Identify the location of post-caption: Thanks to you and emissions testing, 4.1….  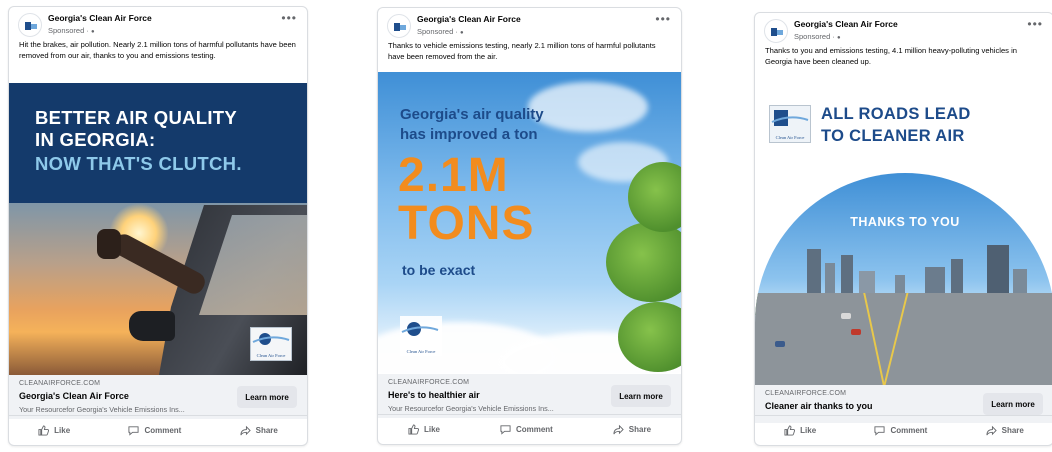
(891, 56).